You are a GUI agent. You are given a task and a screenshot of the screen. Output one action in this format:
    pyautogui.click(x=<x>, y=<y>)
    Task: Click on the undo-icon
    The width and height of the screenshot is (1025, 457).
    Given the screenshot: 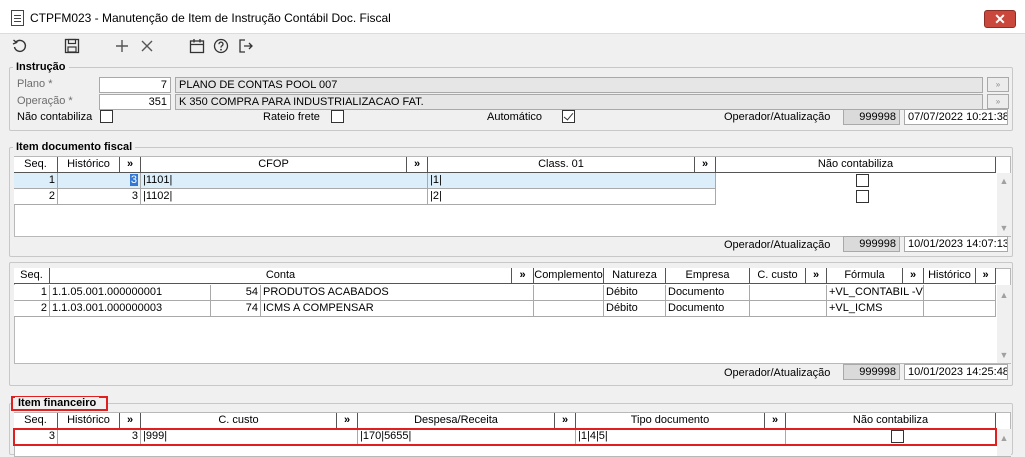 What is the action you would take?
    pyautogui.click(x=20, y=48)
    